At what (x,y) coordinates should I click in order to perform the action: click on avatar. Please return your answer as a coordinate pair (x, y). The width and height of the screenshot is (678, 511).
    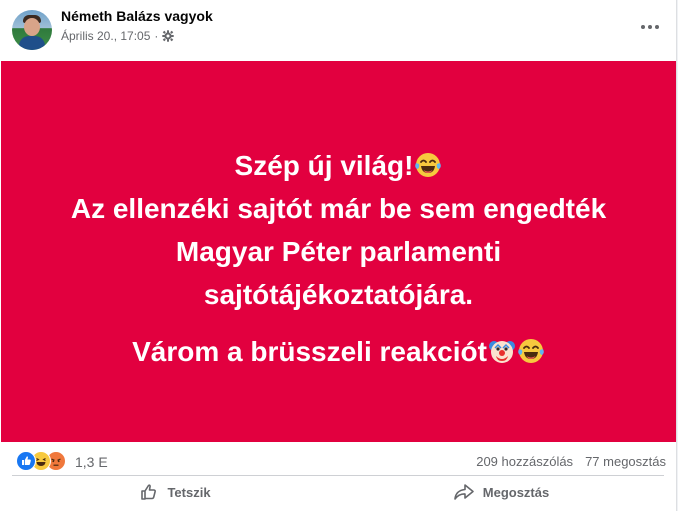
    Looking at the image, I should click on (32, 30).